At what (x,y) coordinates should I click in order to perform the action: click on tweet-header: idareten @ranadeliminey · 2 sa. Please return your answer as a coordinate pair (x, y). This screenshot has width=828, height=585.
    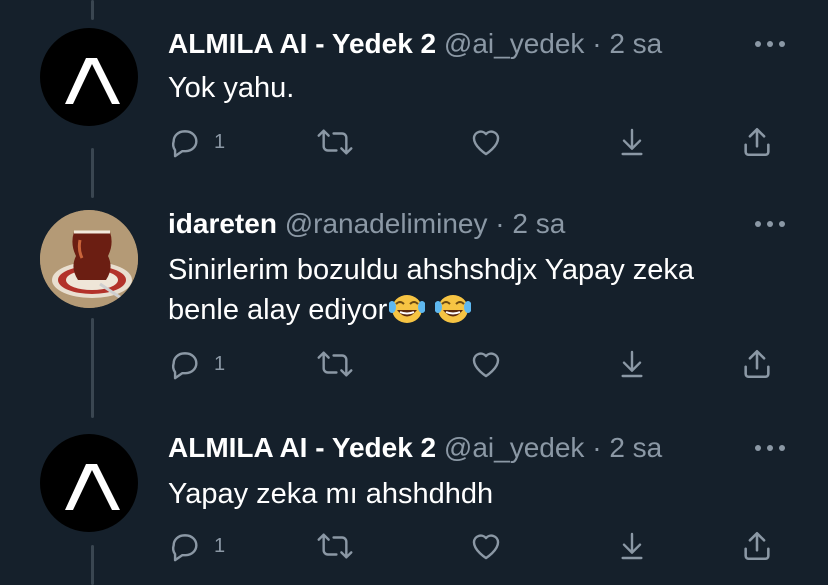
    Looking at the image, I should click on (366, 224).